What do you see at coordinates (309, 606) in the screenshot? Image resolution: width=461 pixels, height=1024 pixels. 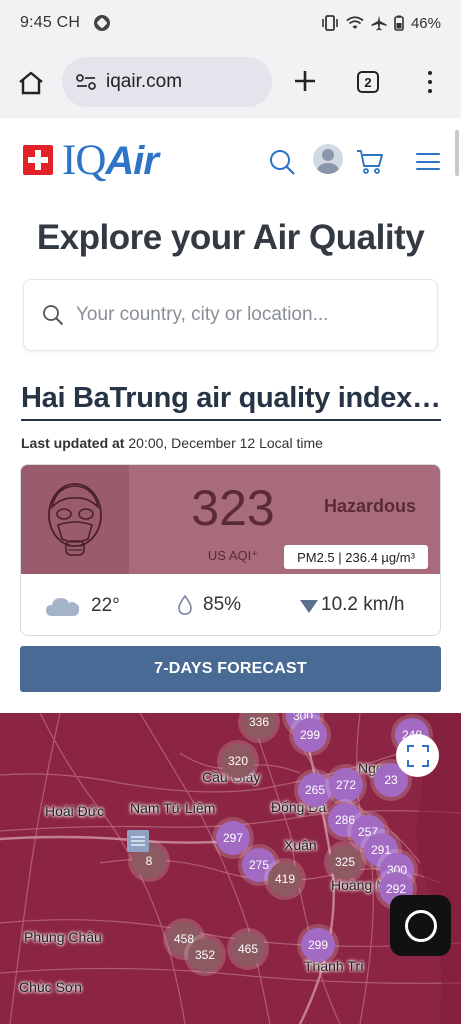 I see `wind-direction-icon` at bounding box center [309, 606].